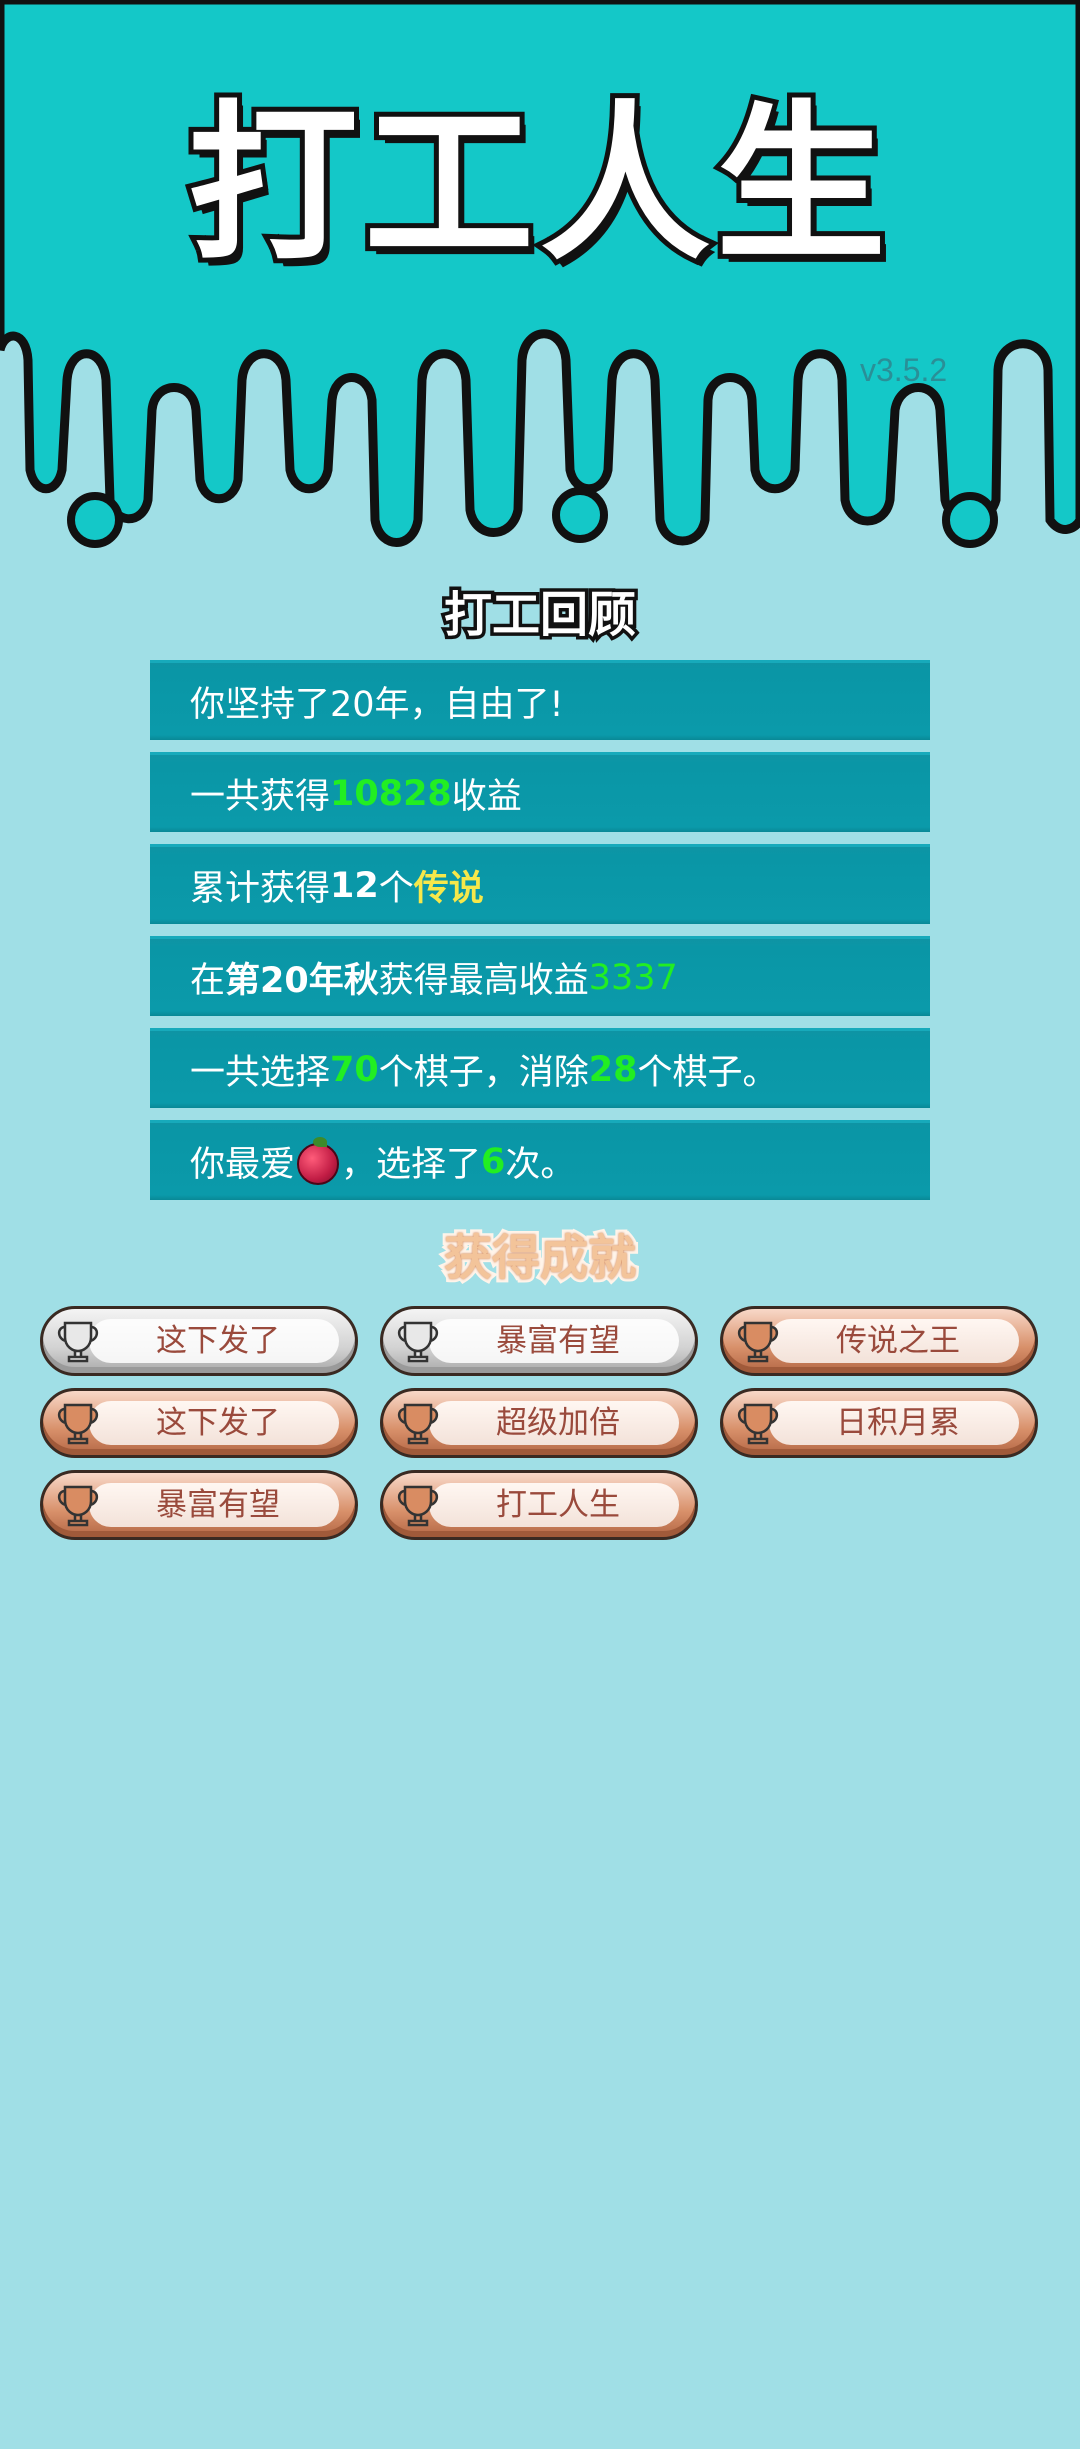 The height and width of the screenshot is (2449, 1080). What do you see at coordinates (898, 1341) in the screenshot?
I see `achievement-label: 传说之王` at bounding box center [898, 1341].